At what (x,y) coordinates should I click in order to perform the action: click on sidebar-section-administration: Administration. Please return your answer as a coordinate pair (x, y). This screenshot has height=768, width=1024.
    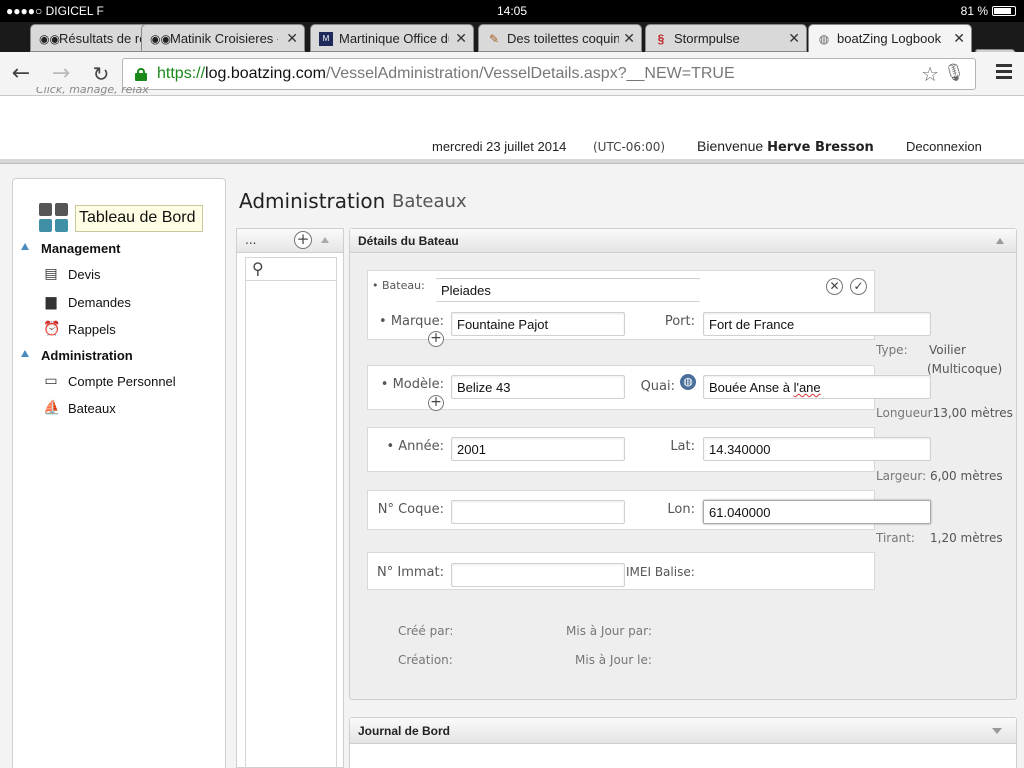
    Looking at the image, I should click on (87, 355).